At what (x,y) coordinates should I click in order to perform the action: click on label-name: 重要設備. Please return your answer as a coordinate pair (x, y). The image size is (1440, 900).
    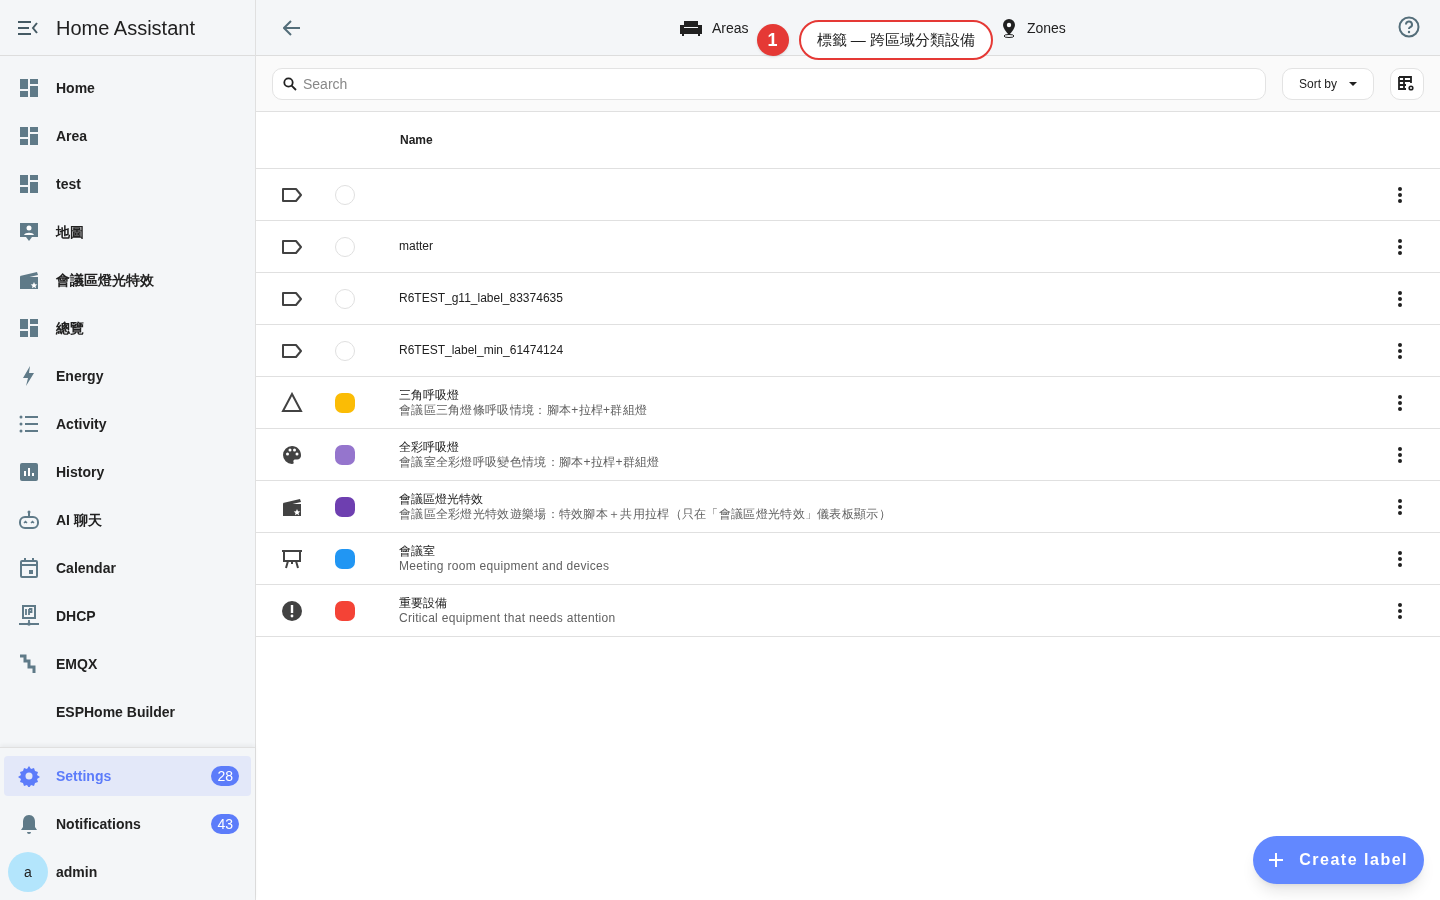
    Looking at the image, I should click on (423, 603).